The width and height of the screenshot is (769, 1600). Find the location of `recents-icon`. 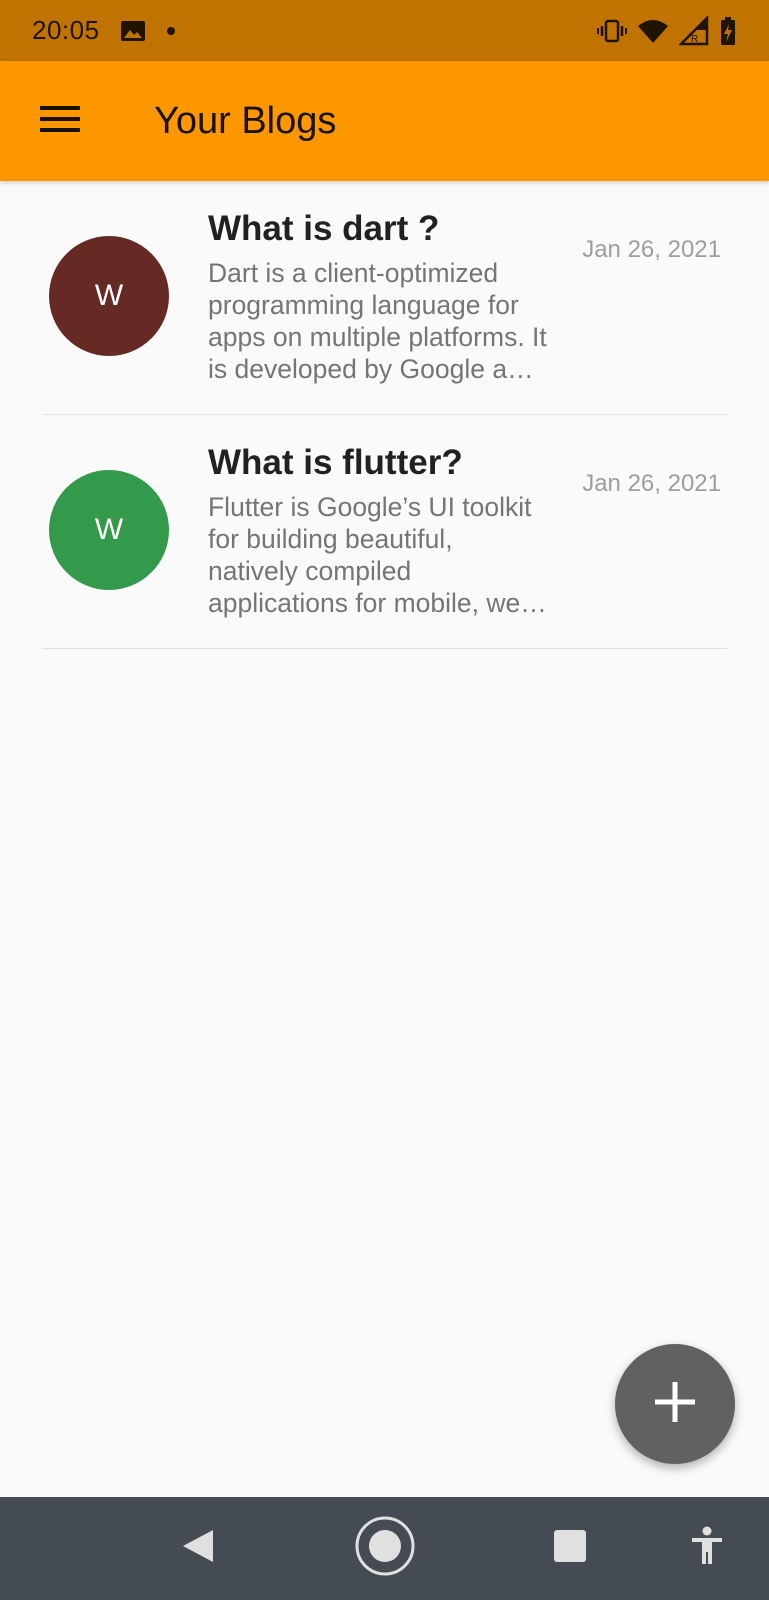

recents-icon is located at coordinates (570, 1548).